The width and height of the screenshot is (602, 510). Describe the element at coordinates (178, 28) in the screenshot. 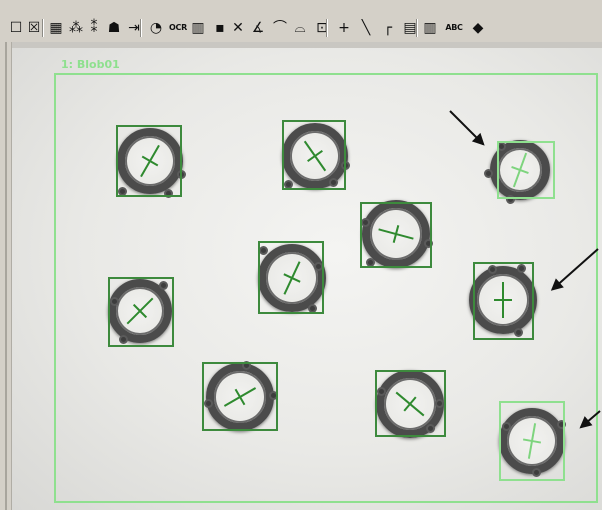

I see `ocr-tool: OCR` at that location.